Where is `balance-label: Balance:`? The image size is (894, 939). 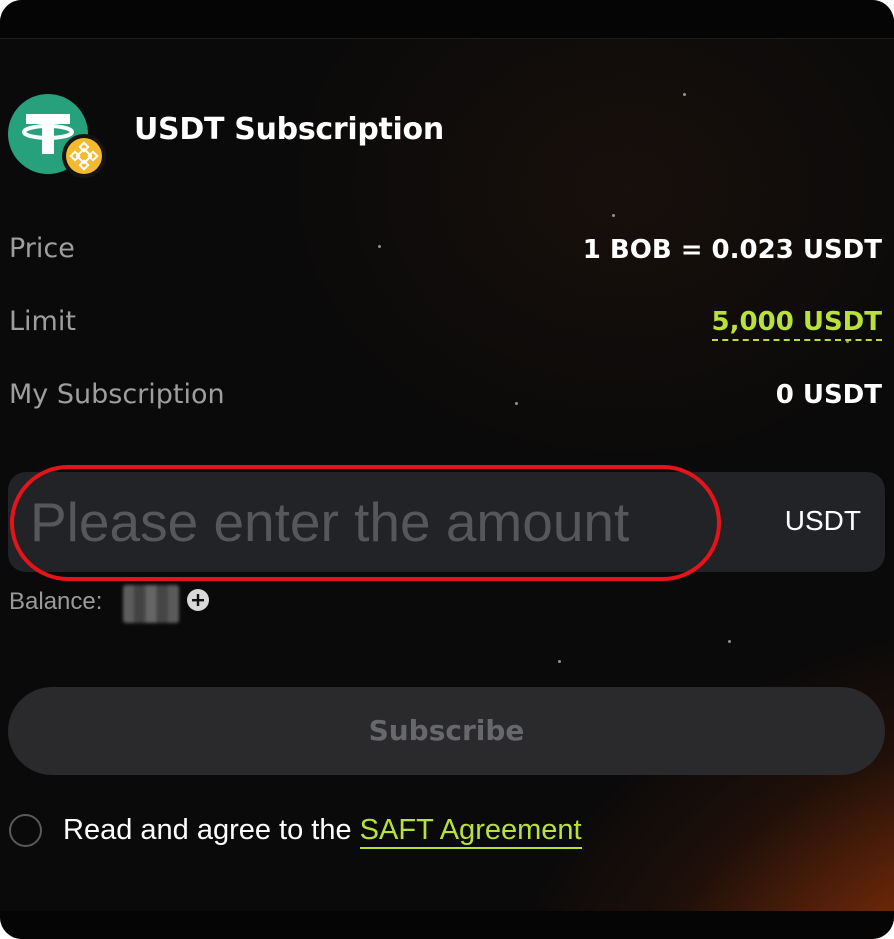 balance-label: Balance: is located at coordinates (56, 601).